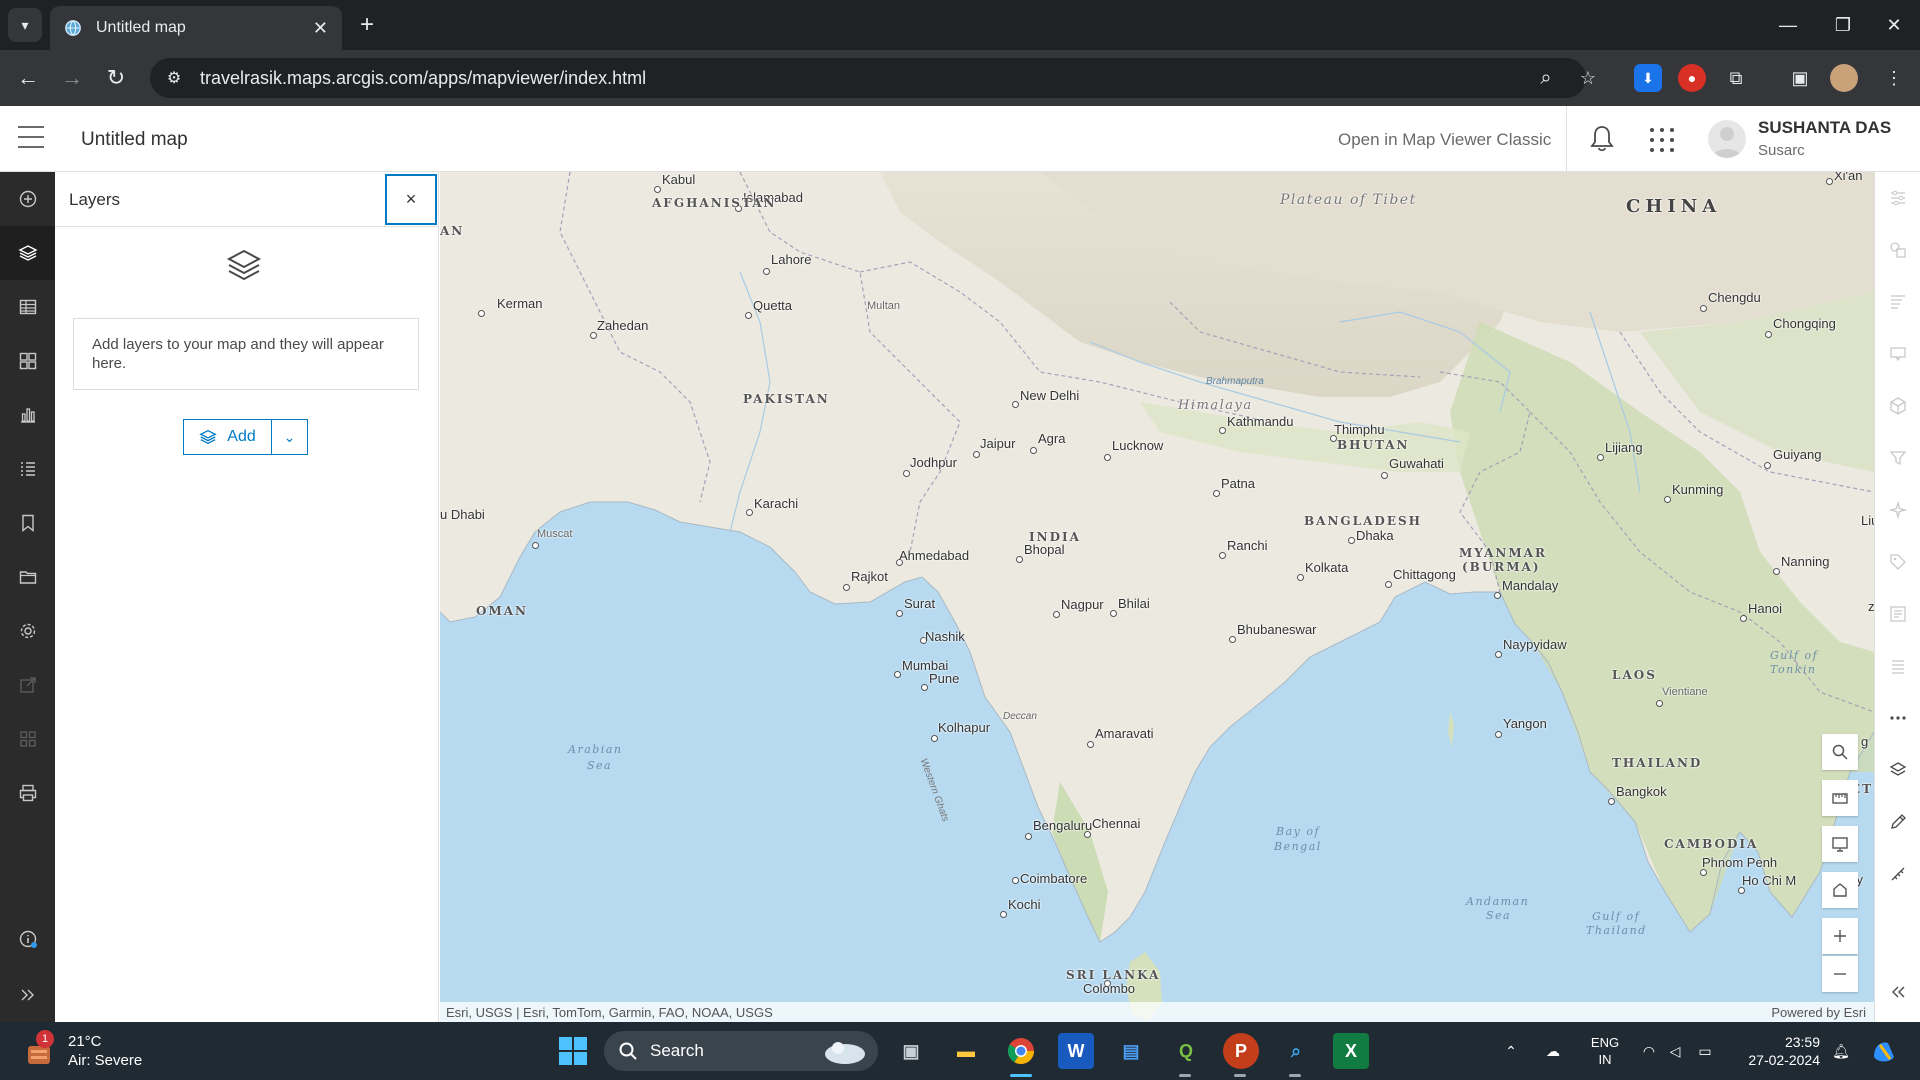 Image resolution: width=1920 pixels, height=1080 pixels. What do you see at coordinates (966, 1051) in the screenshot?
I see `file-explorer-icon: ▬` at bounding box center [966, 1051].